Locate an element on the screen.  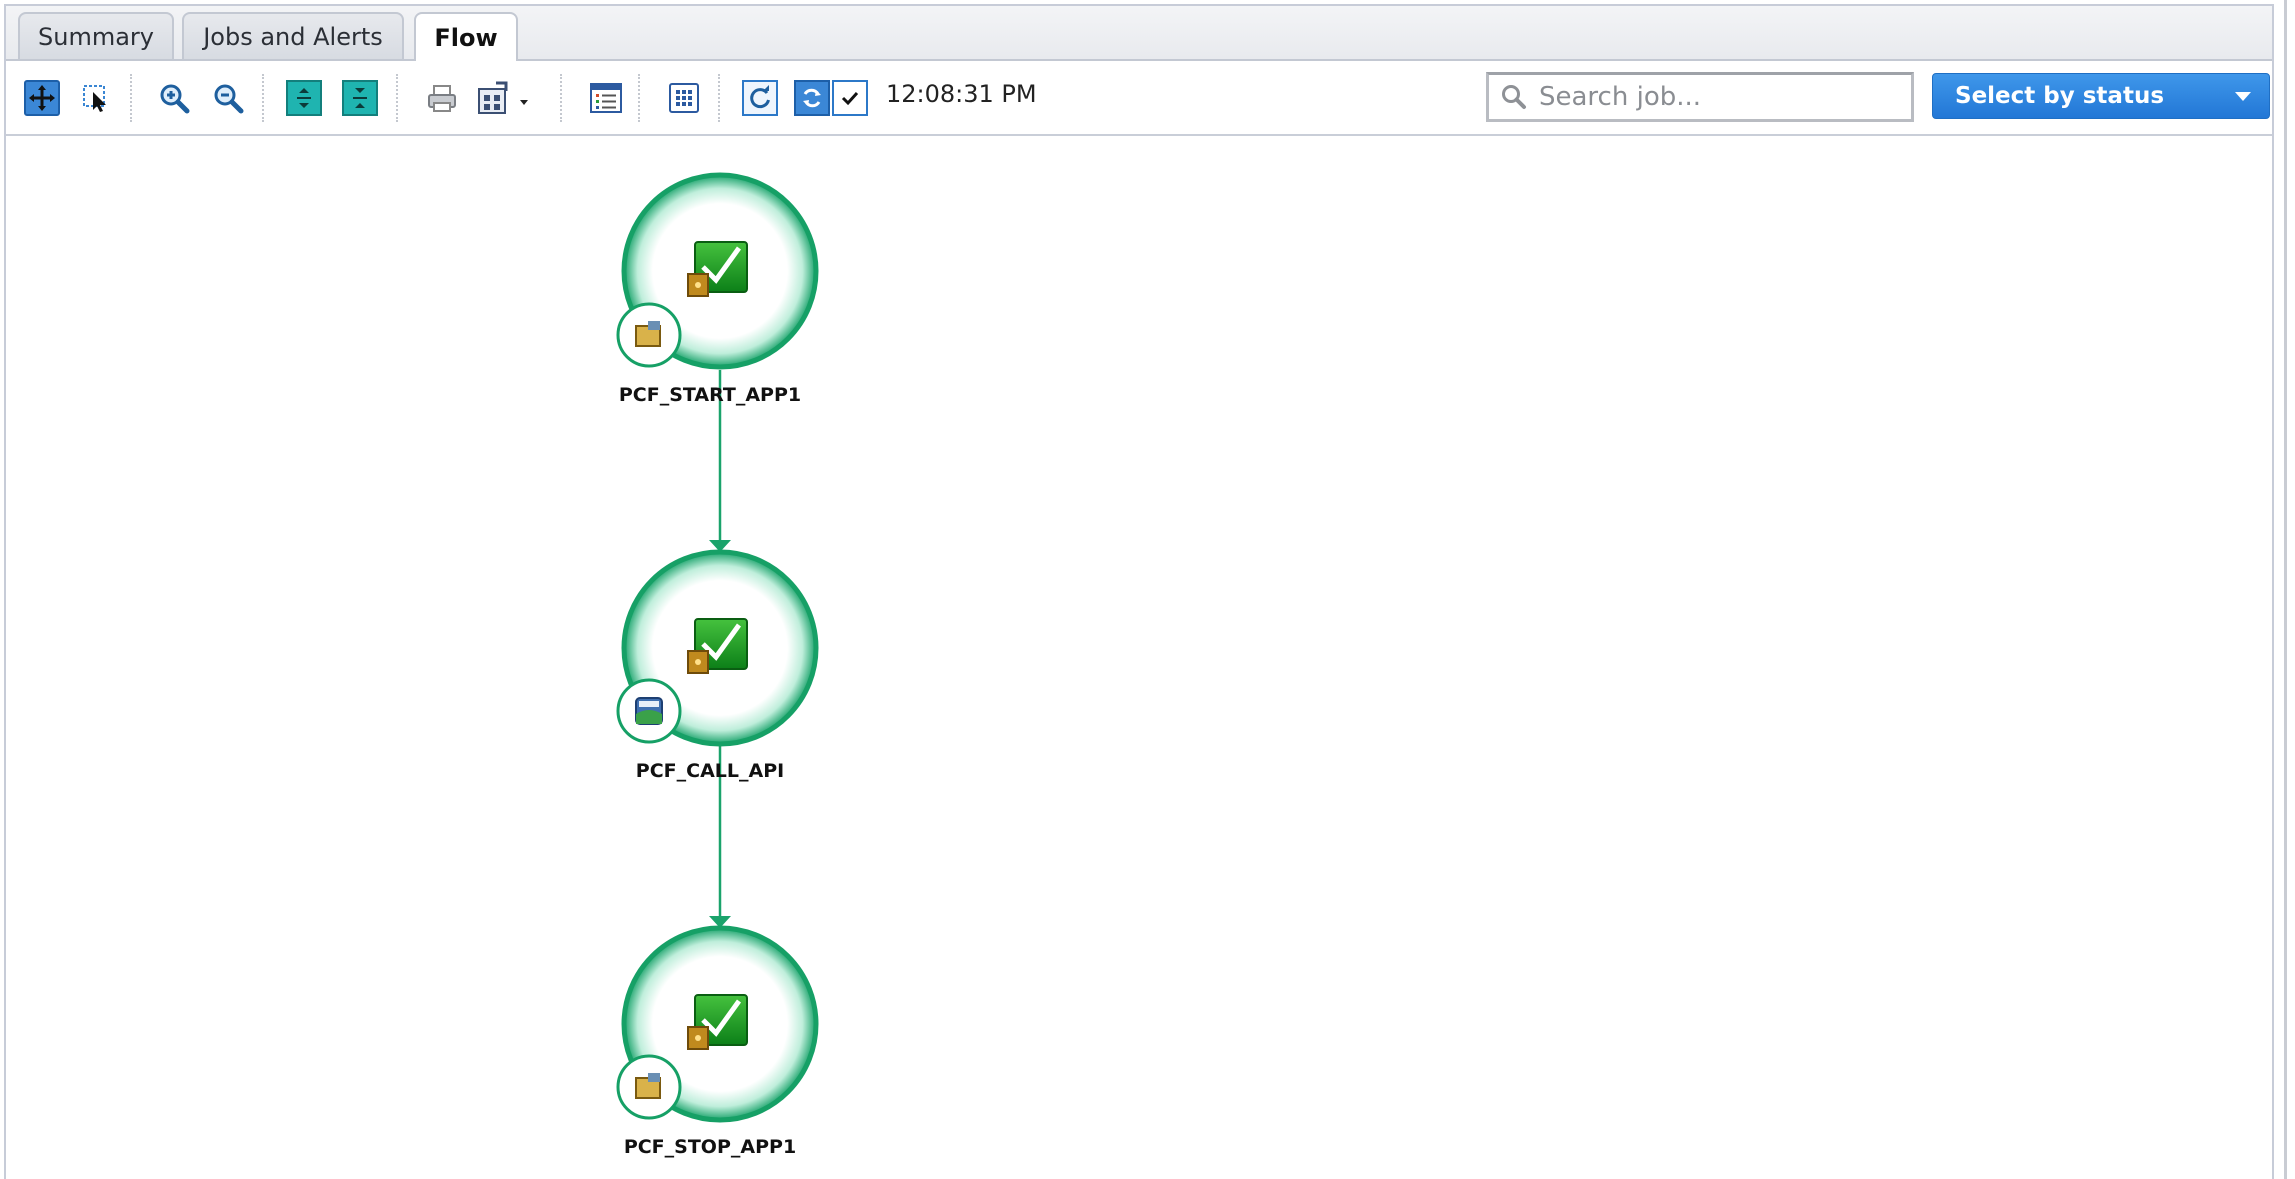
collapse-icon is located at coordinates (304, 98).